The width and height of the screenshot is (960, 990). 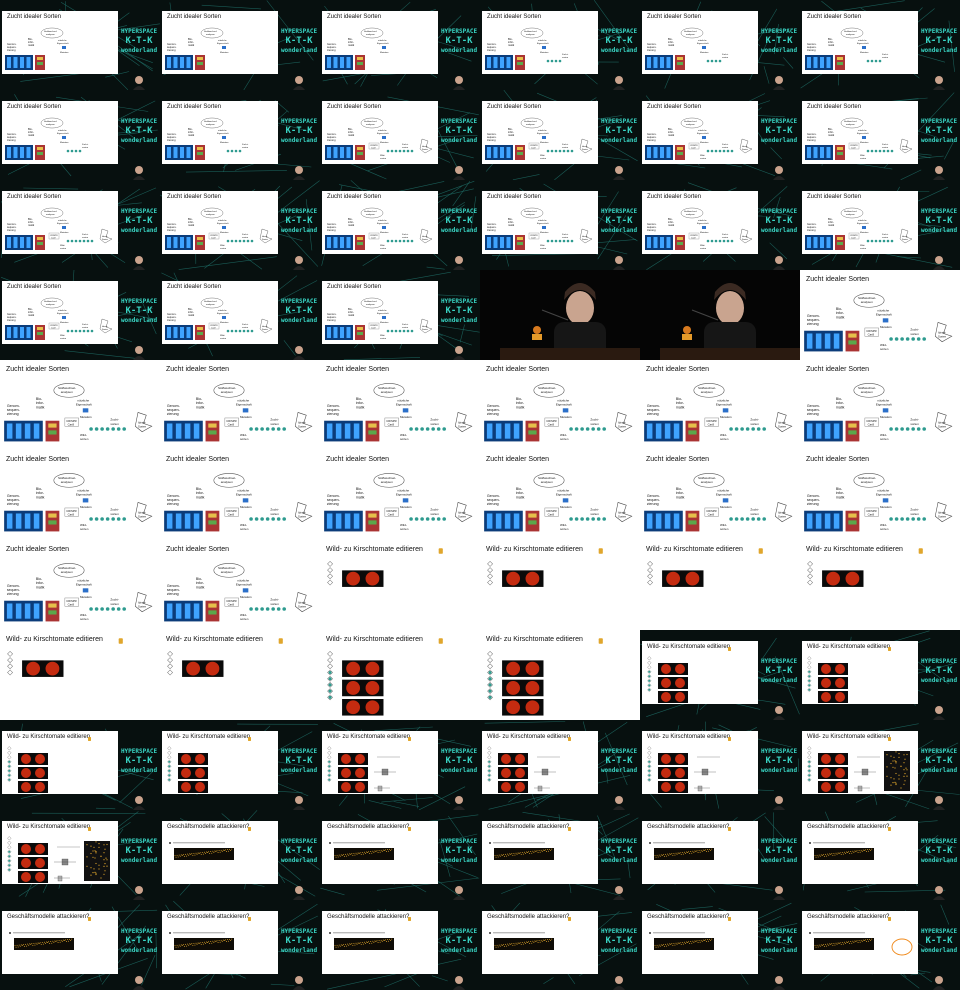 What do you see at coordinates (391, 515) in the screenshot?
I see `svg-text: Cas9` at bounding box center [391, 515].